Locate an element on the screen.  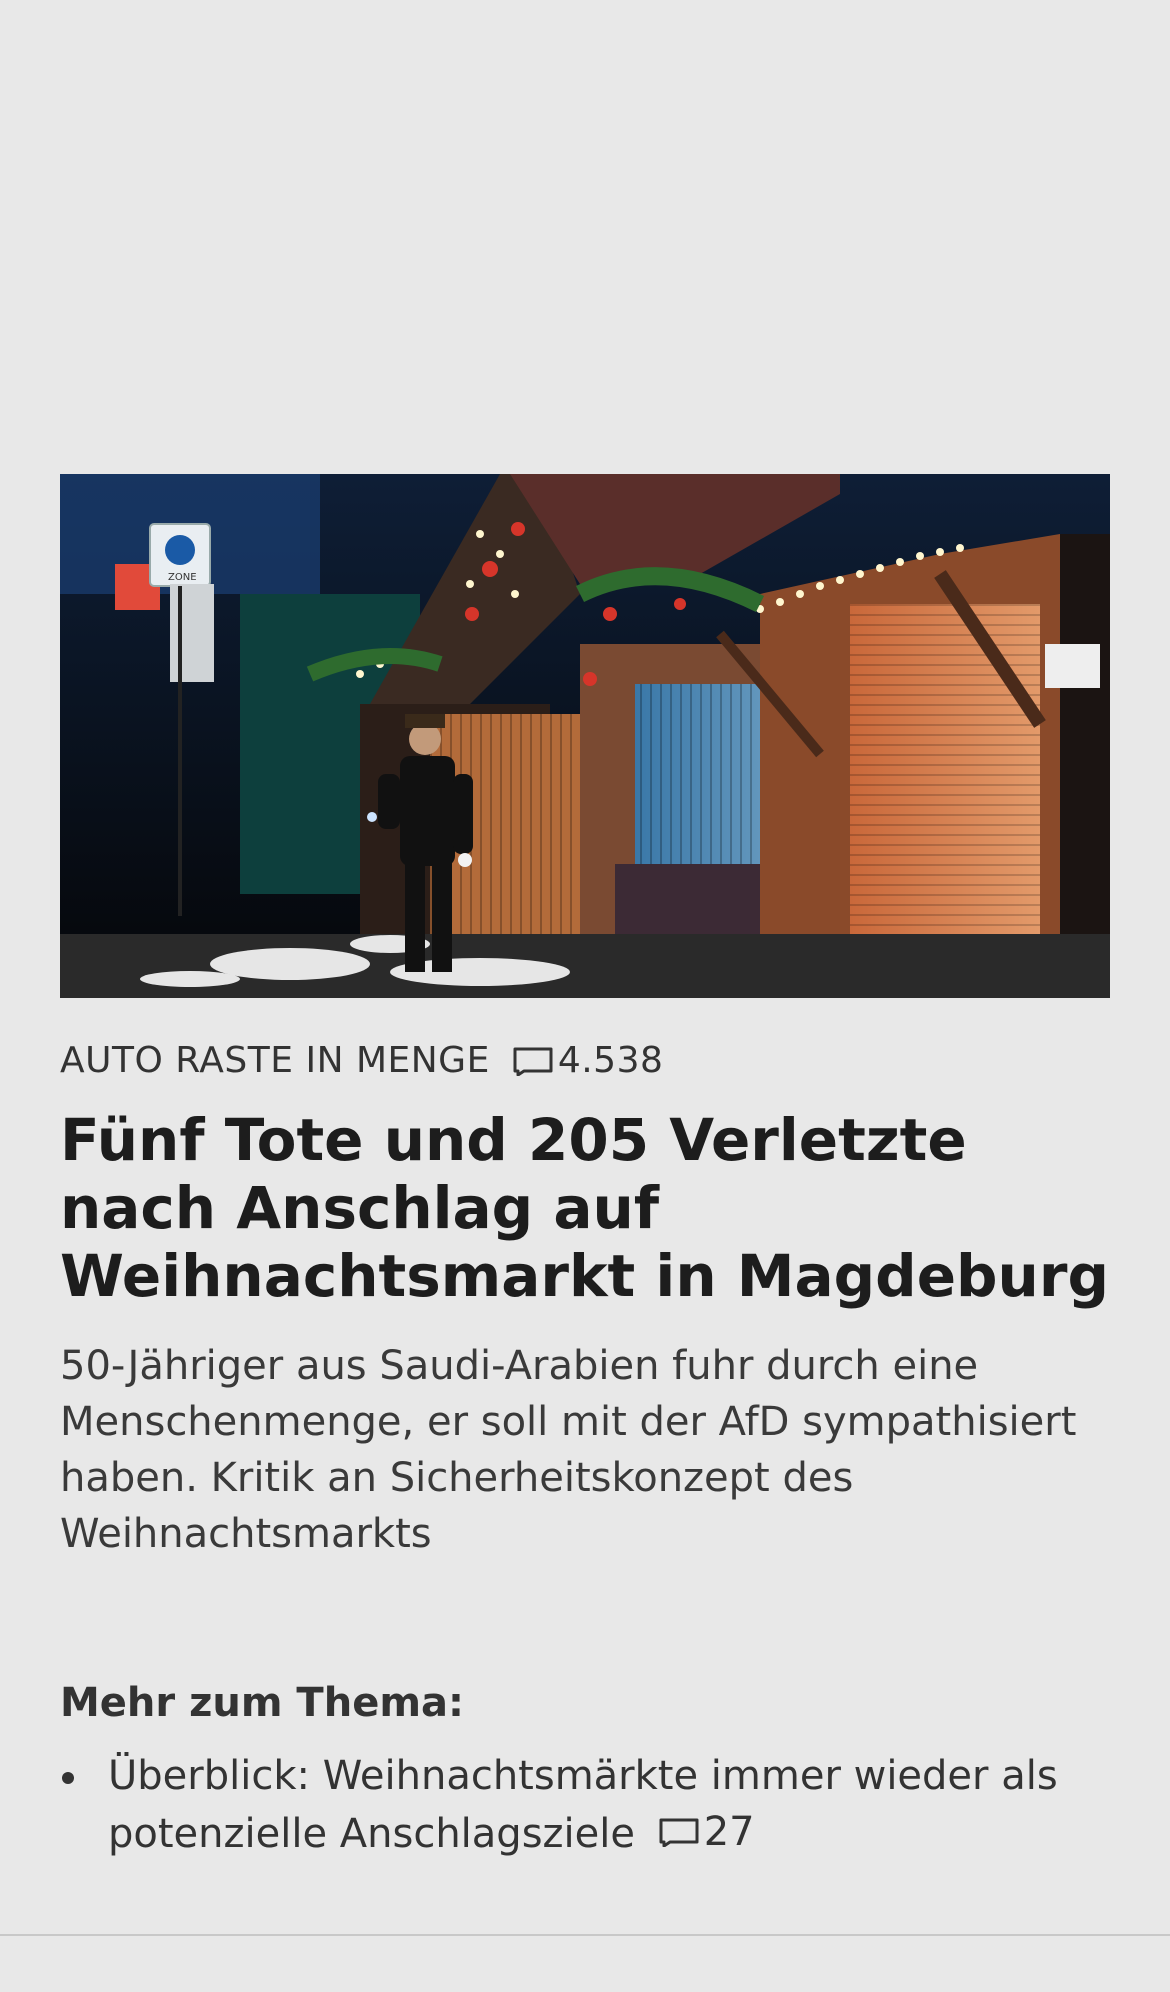
svg-text: ZONE is located at coordinates (182, 577).